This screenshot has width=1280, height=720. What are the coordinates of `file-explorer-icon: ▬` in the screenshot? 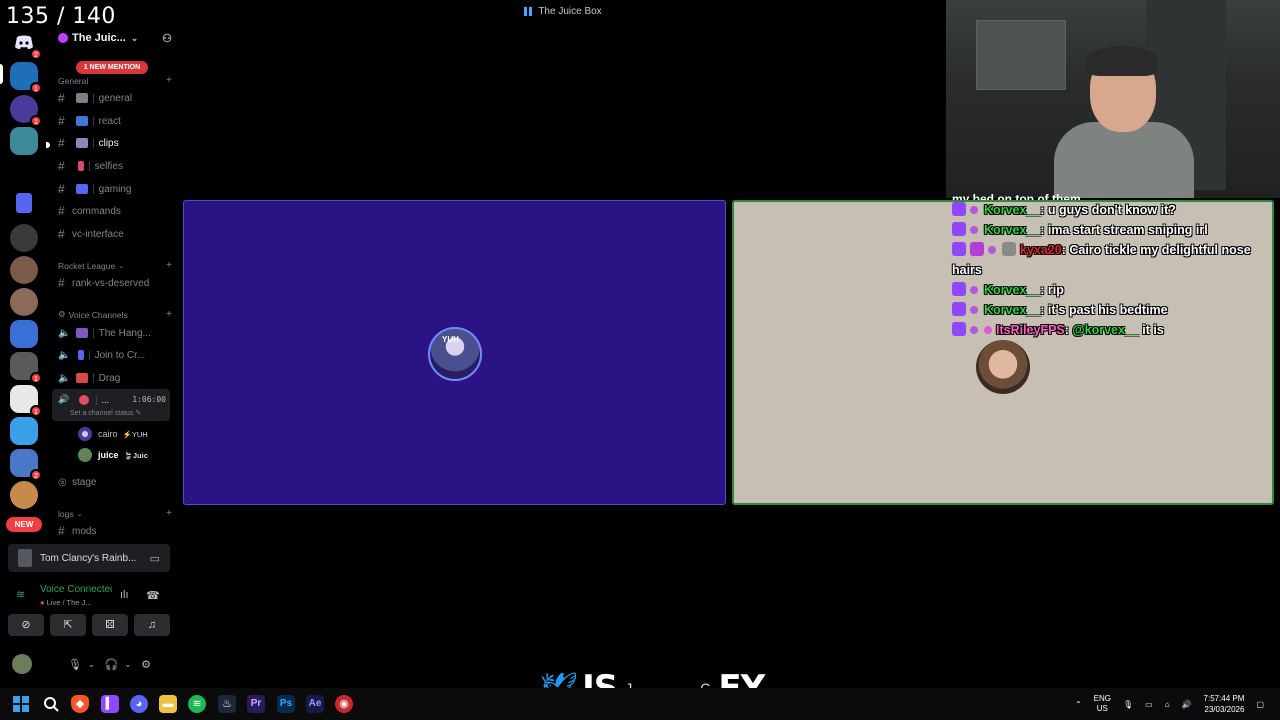 It's located at (168, 704).